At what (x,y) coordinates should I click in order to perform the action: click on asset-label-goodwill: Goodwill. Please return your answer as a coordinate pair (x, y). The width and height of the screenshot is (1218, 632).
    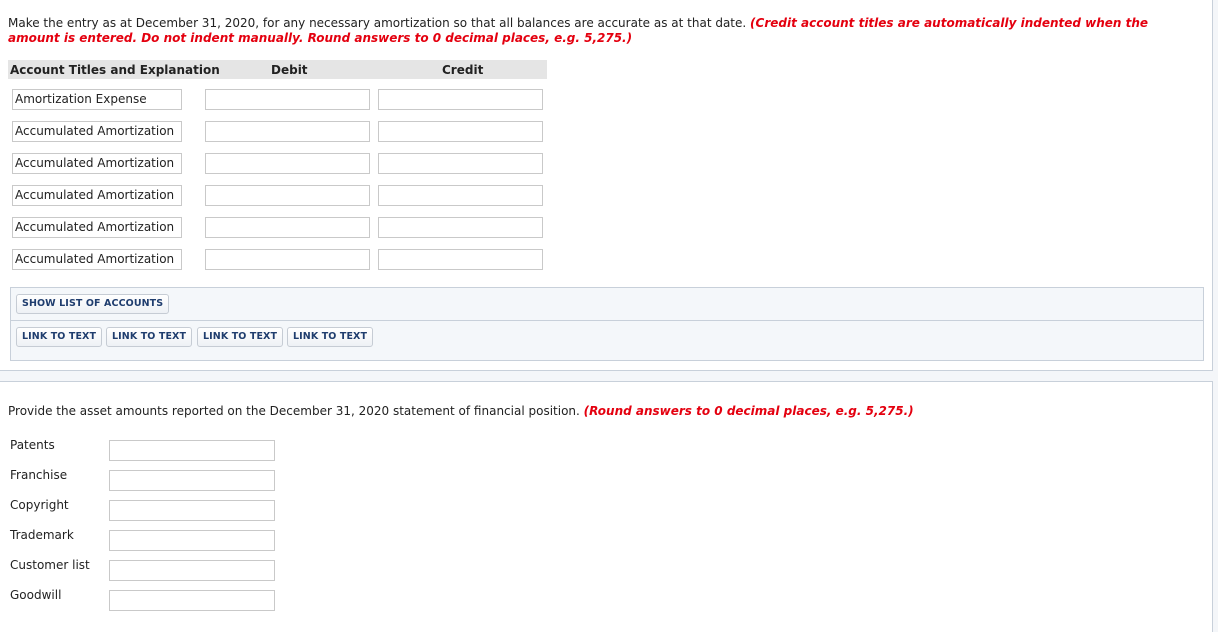
    Looking at the image, I should click on (36, 595).